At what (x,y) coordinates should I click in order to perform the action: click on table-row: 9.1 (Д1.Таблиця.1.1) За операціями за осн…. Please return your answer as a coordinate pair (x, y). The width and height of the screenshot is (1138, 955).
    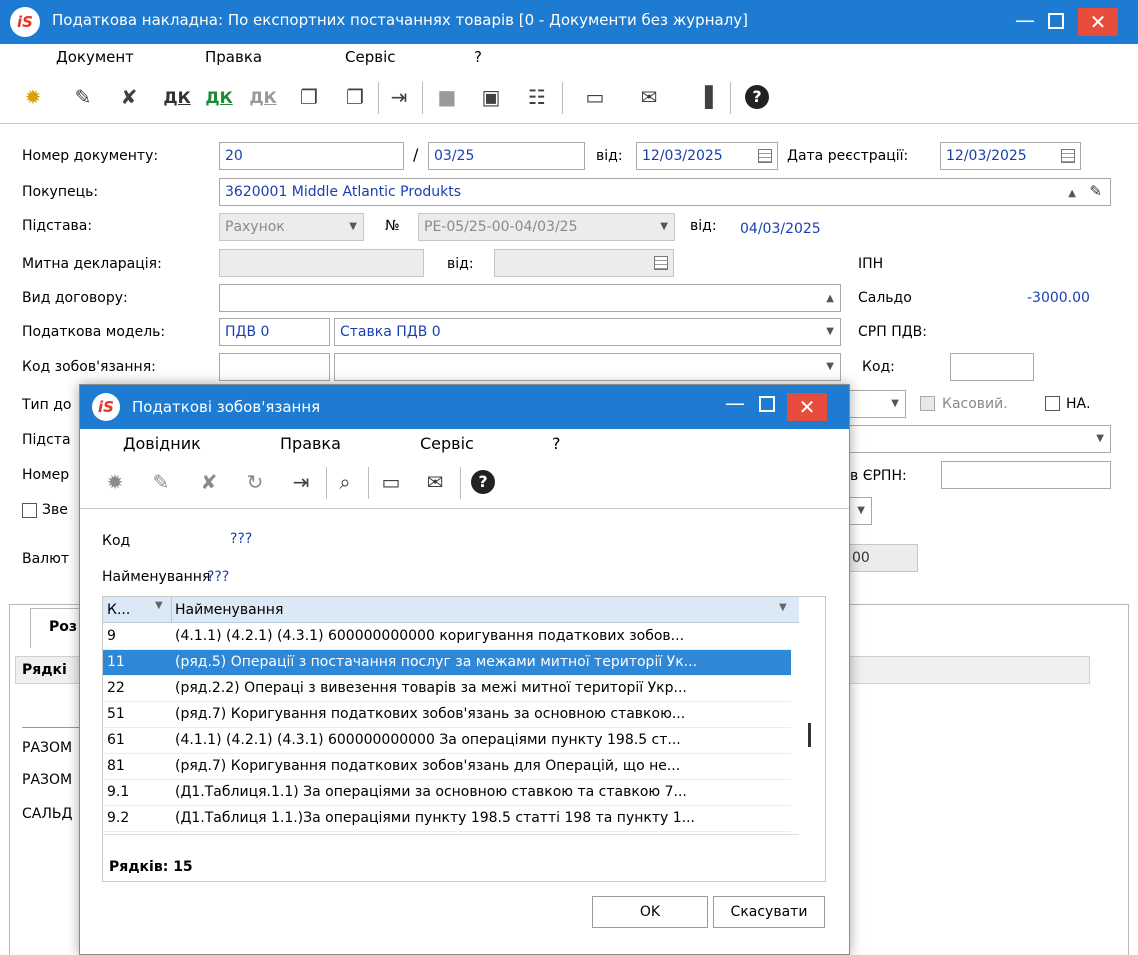
    Looking at the image, I should click on (447, 793).